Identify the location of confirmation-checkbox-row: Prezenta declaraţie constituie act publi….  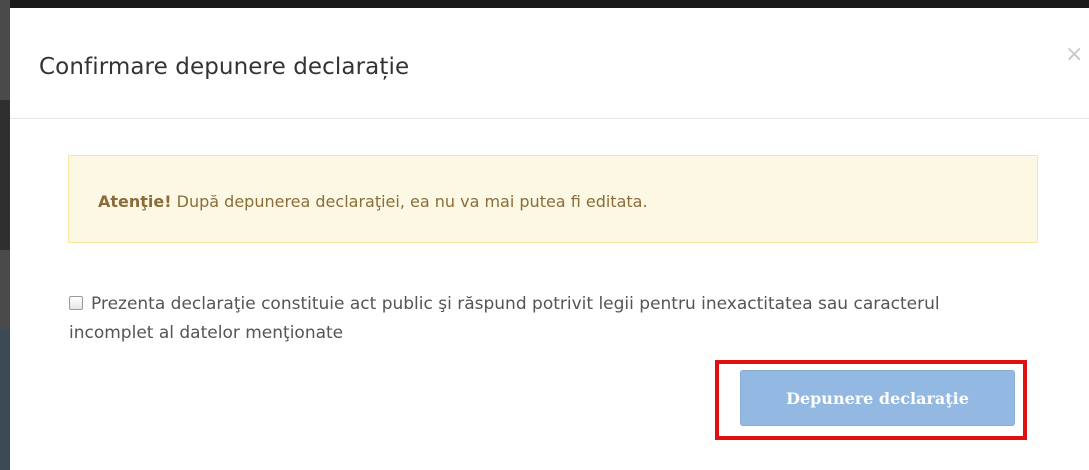
(549, 319).